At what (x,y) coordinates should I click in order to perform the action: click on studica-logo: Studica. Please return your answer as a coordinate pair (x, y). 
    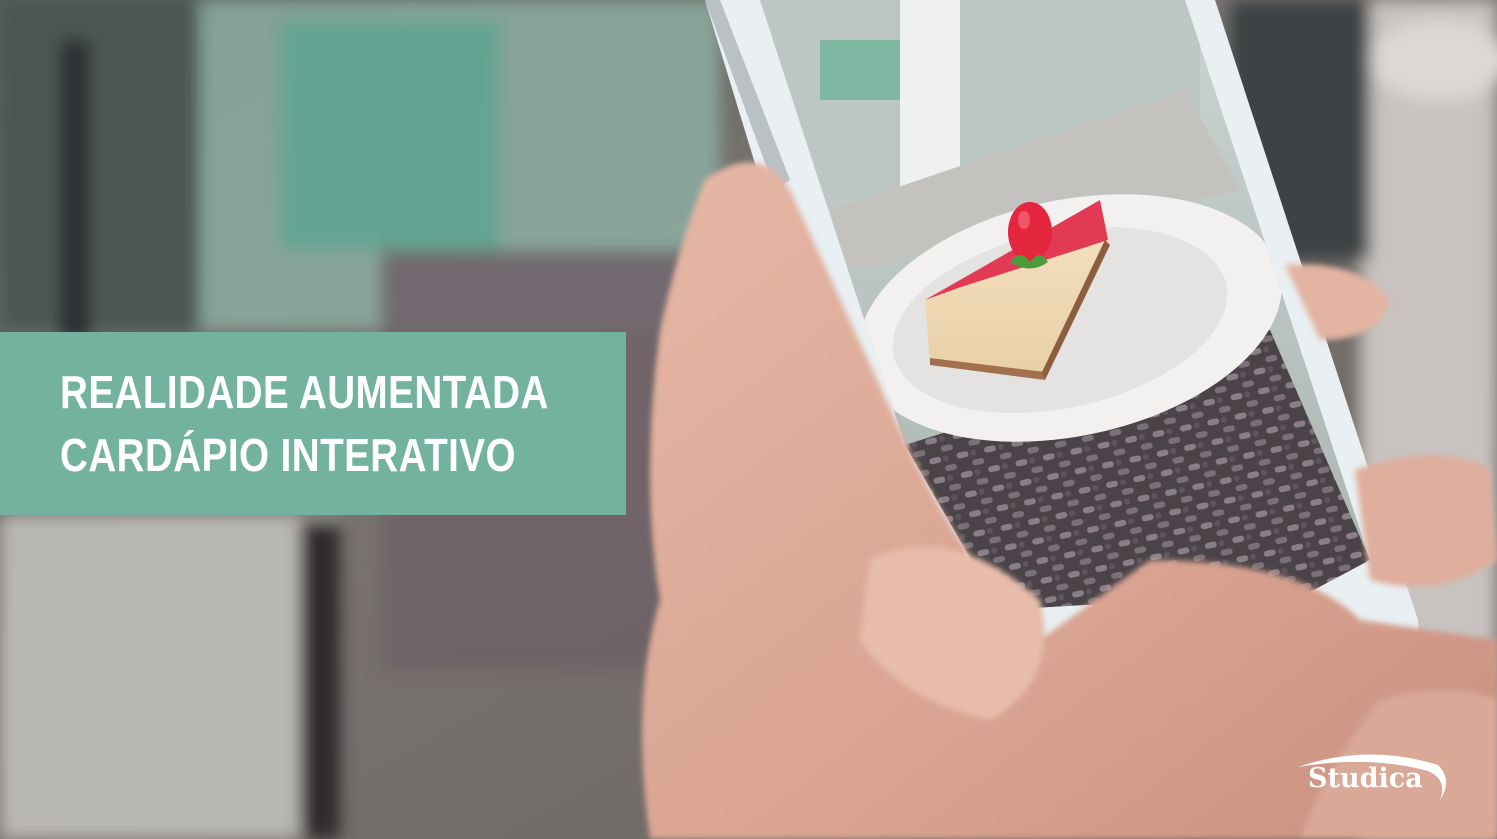
    Looking at the image, I should click on (1373, 780).